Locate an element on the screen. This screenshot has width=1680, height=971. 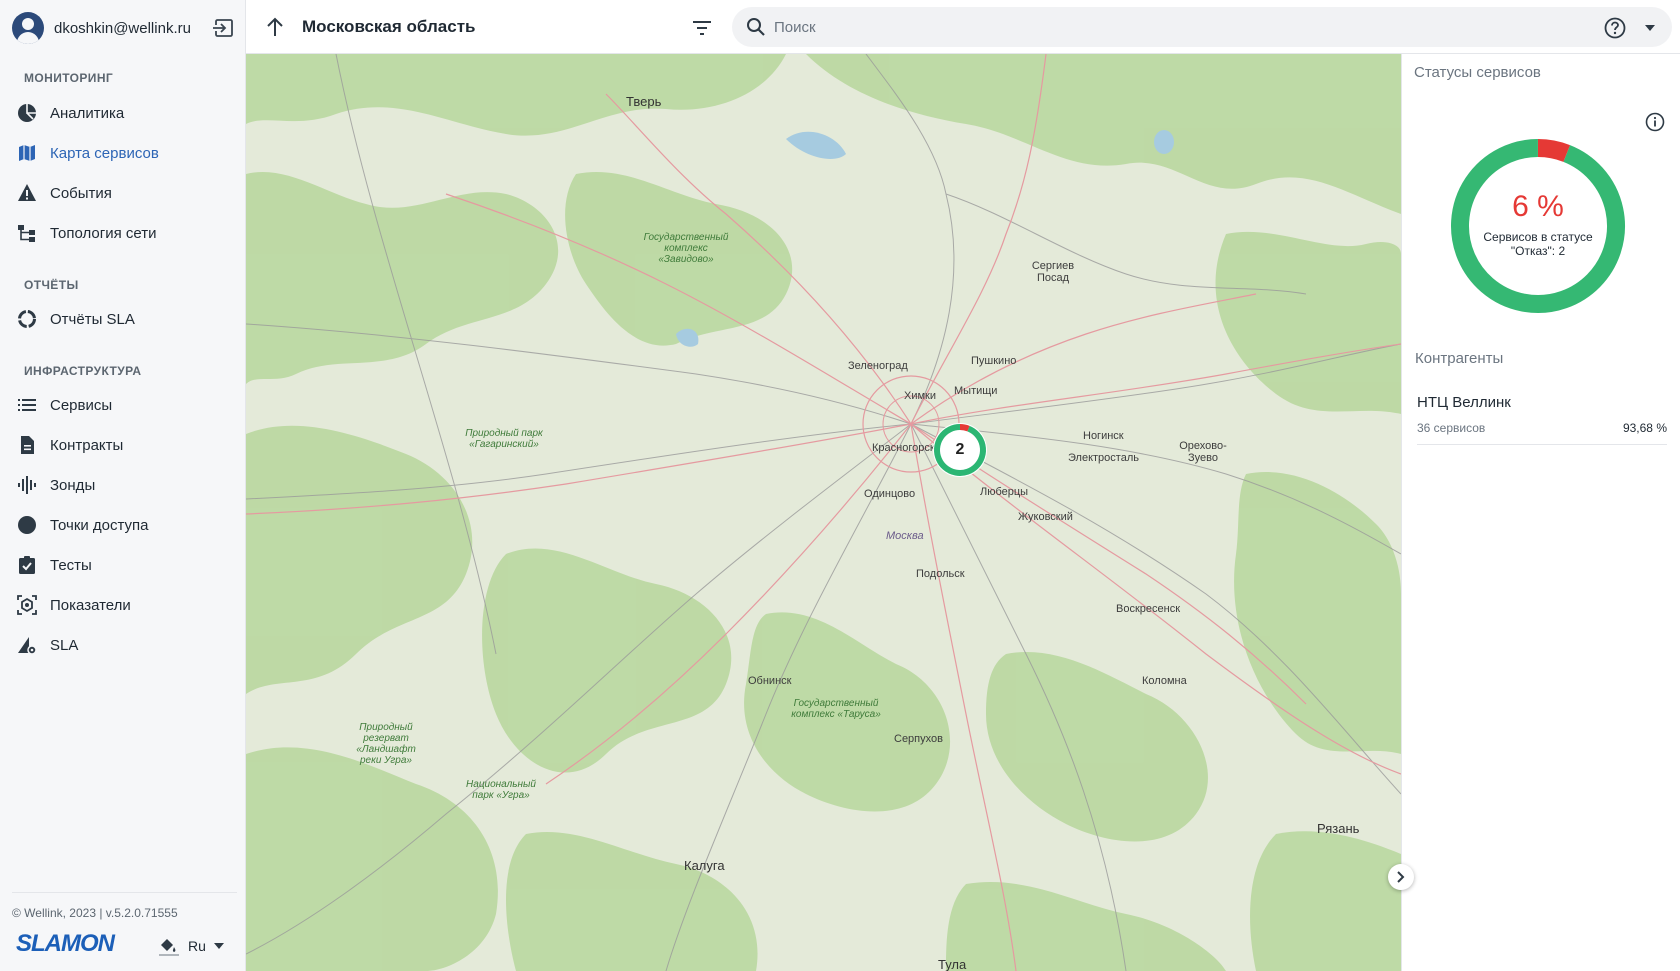
service-status-title: Статусы сервисов is located at coordinates (1477, 72).